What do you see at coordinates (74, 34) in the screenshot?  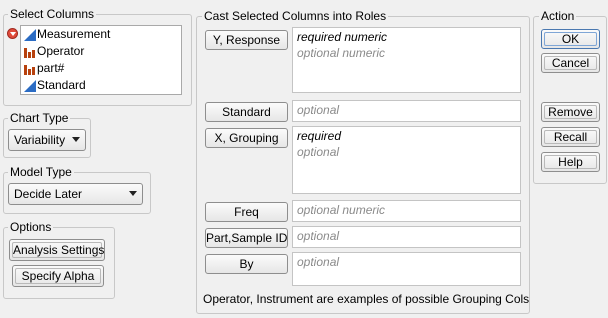 I see `column-label: Measurement` at bounding box center [74, 34].